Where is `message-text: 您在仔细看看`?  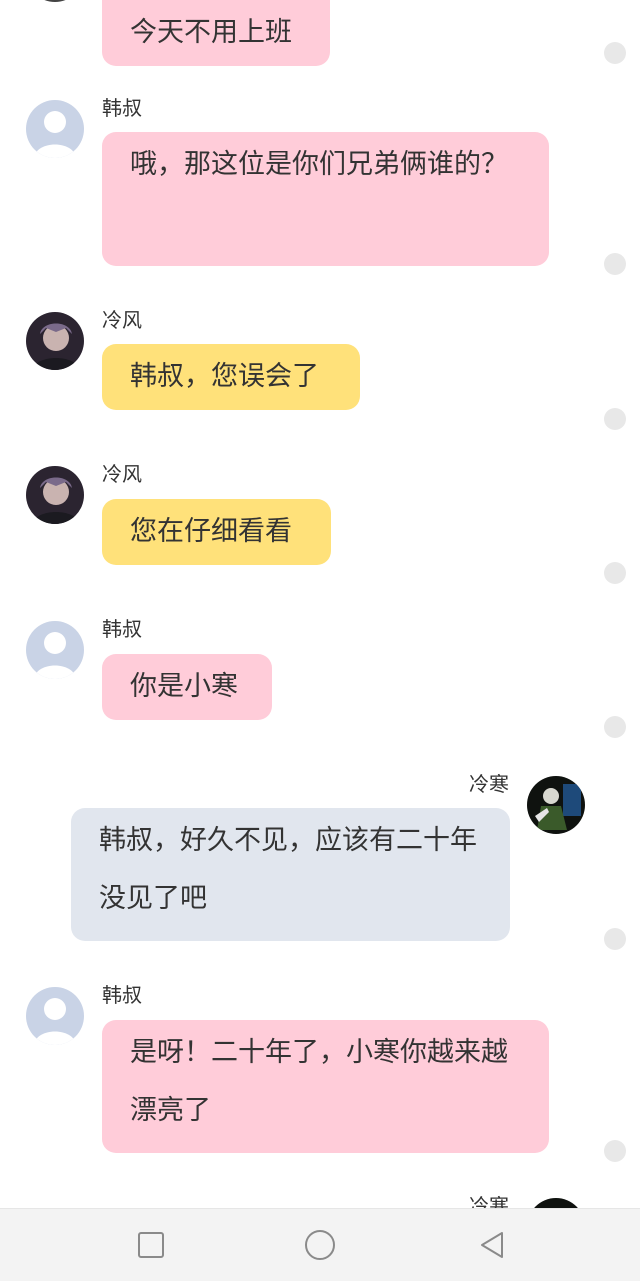 message-text: 您在仔细看看 is located at coordinates (211, 531).